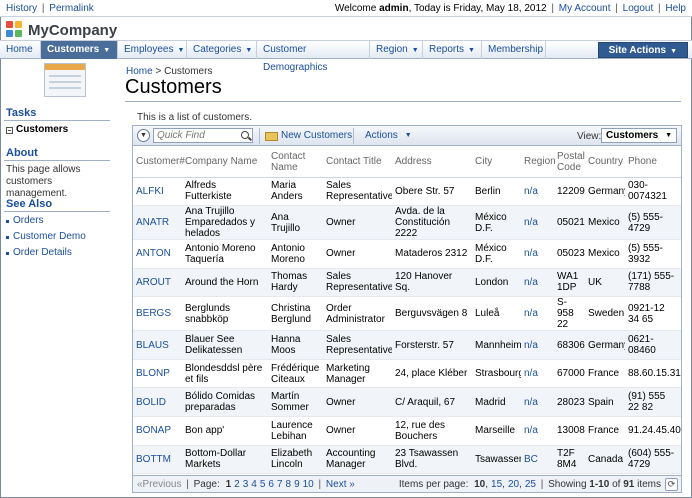  Describe the element at coordinates (159, 162) in the screenshot. I see `column-header: Customer#` at that location.